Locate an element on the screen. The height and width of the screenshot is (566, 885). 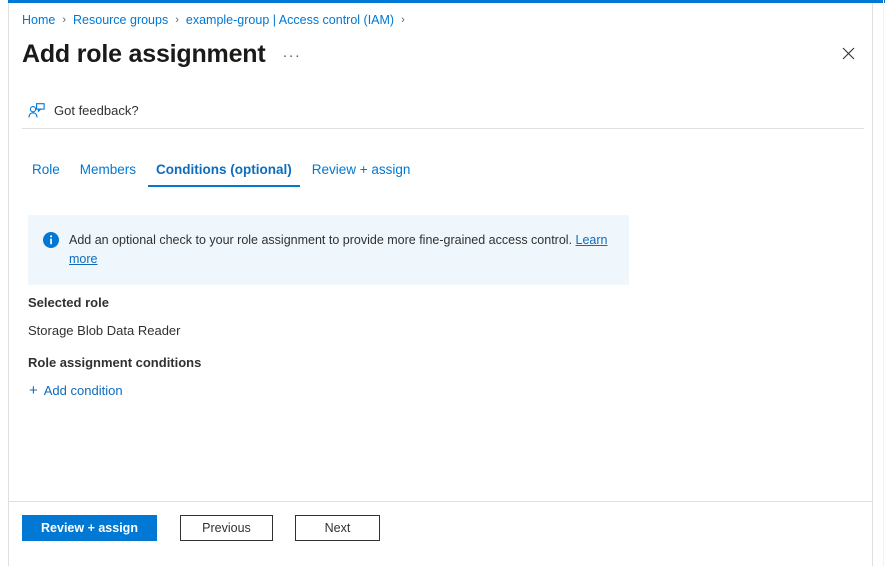
info-icon is located at coordinates (51, 240).